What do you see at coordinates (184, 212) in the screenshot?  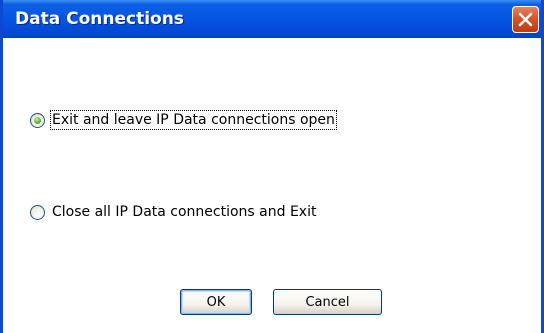 I see `option-close-all-label: Close all IP Data connections and Exit` at bounding box center [184, 212].